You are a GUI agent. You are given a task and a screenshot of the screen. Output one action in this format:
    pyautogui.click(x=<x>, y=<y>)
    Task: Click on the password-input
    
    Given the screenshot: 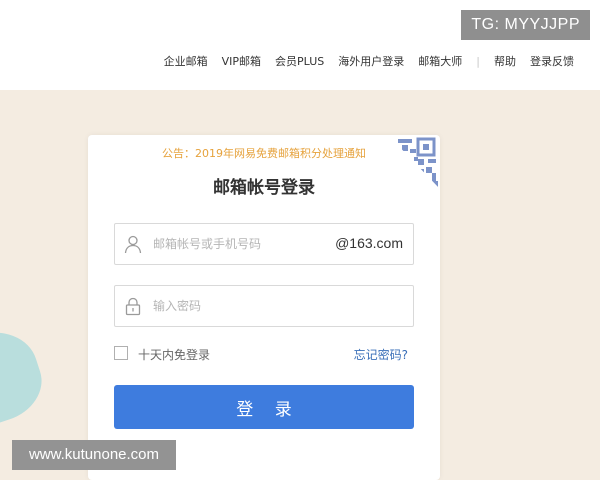 What is the action you would take?
    pyautogui.click(x=273, y=306)
    